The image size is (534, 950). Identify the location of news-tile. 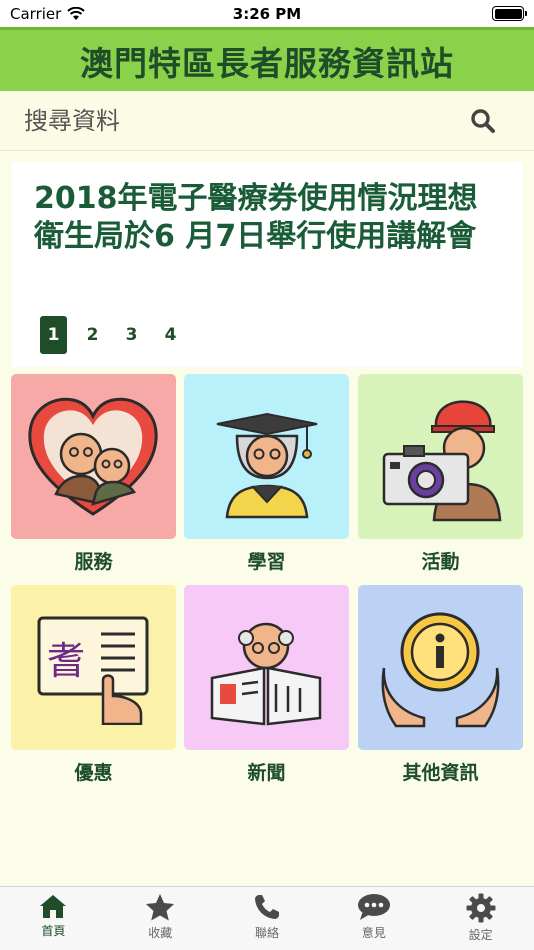
(266, 667).